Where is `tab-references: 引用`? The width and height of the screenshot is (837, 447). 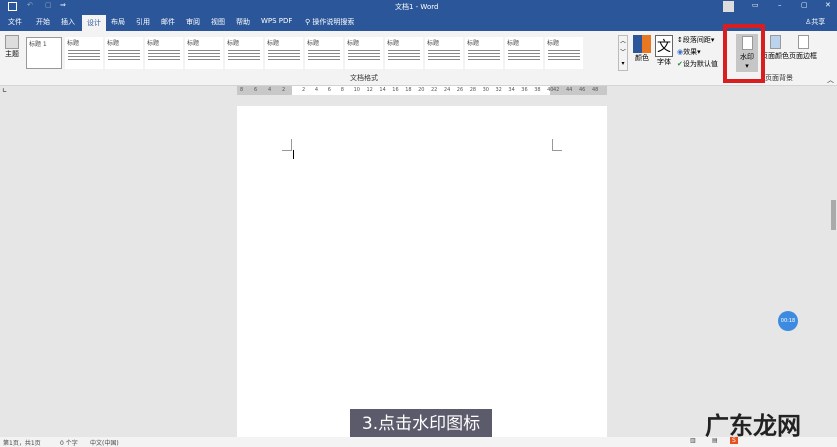
tab-references: 引用 is located at coordinates (143, 22).